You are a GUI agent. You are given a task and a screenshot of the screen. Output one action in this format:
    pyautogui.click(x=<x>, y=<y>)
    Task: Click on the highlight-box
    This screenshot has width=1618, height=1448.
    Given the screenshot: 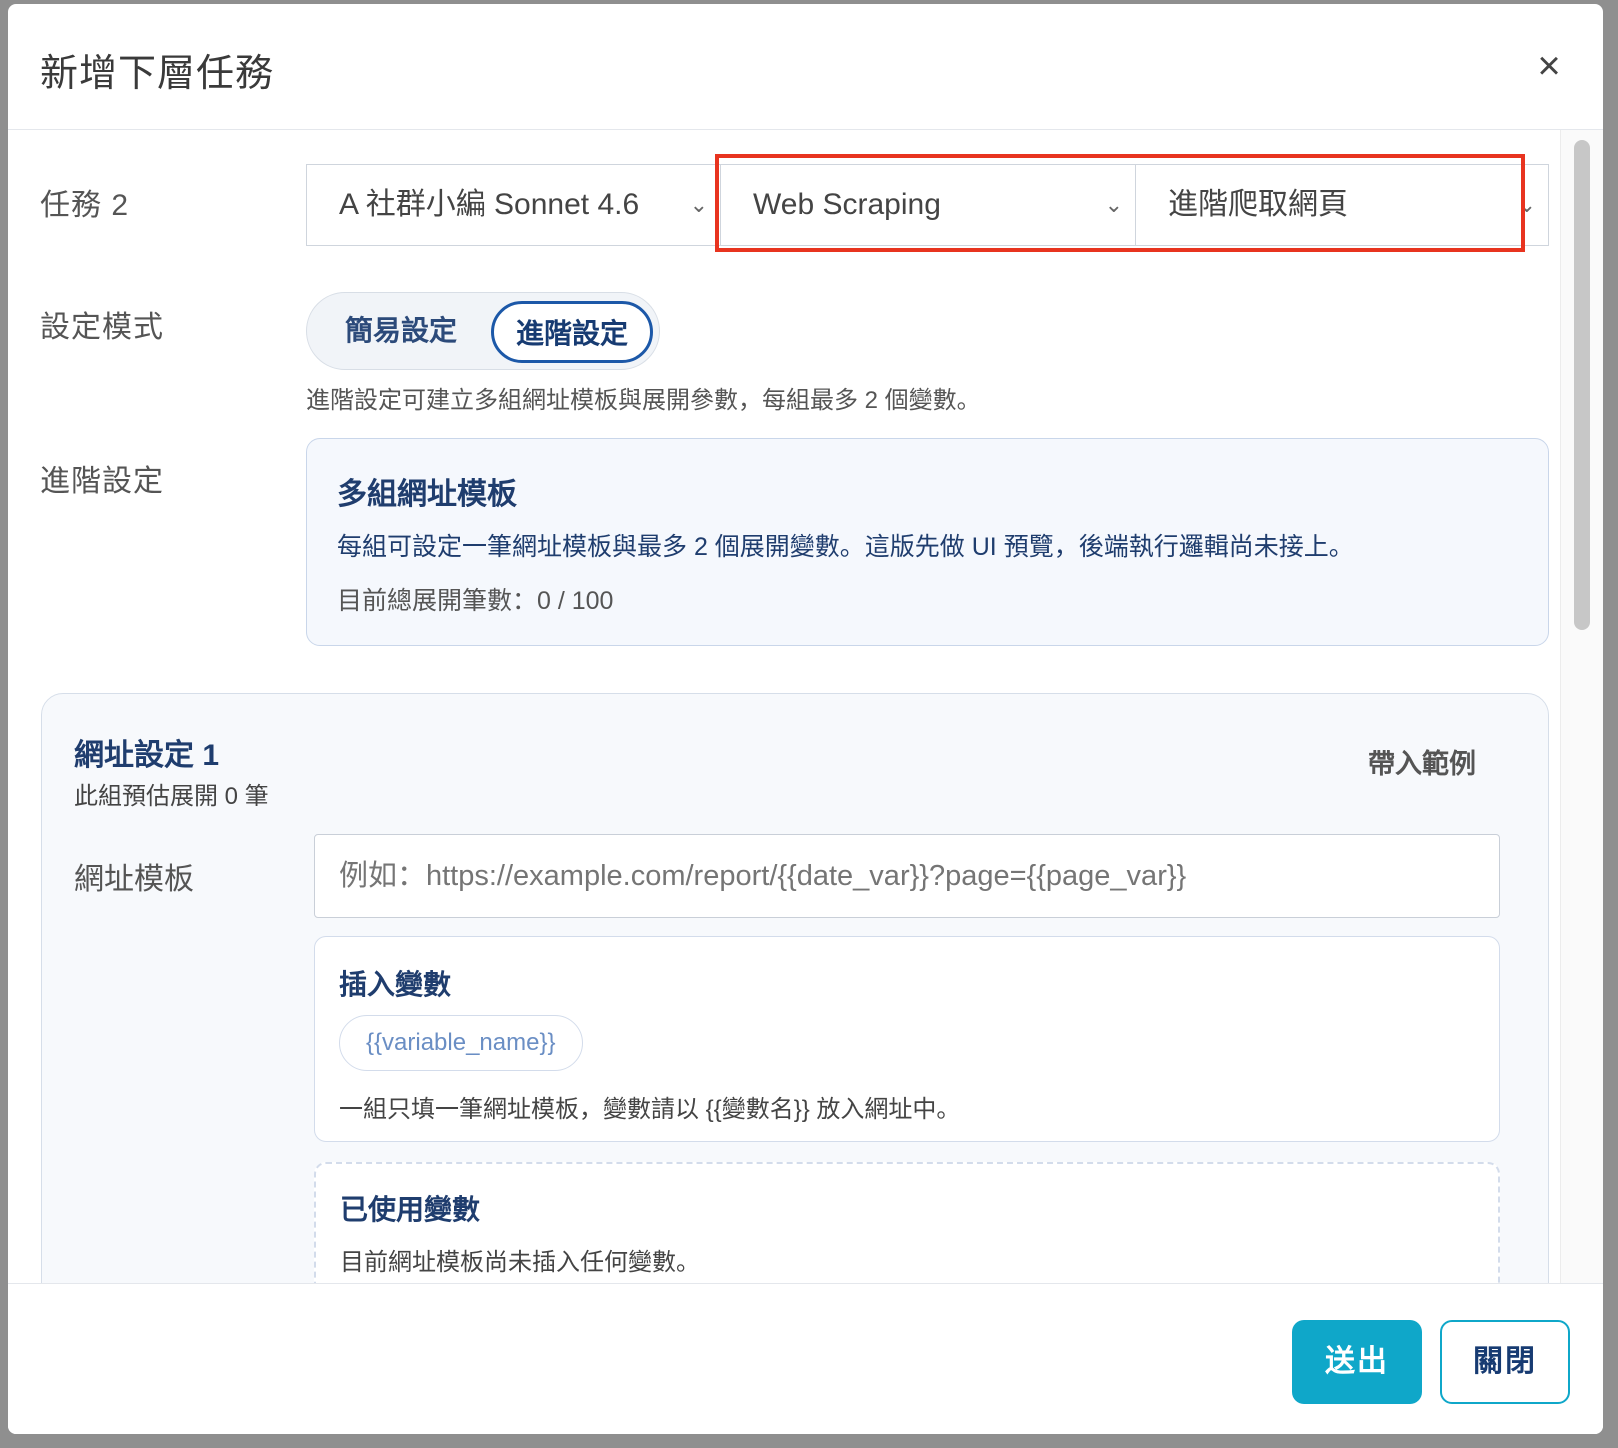 What is the action you would take?
    pyautogui.click(x=1120, y=203)
    